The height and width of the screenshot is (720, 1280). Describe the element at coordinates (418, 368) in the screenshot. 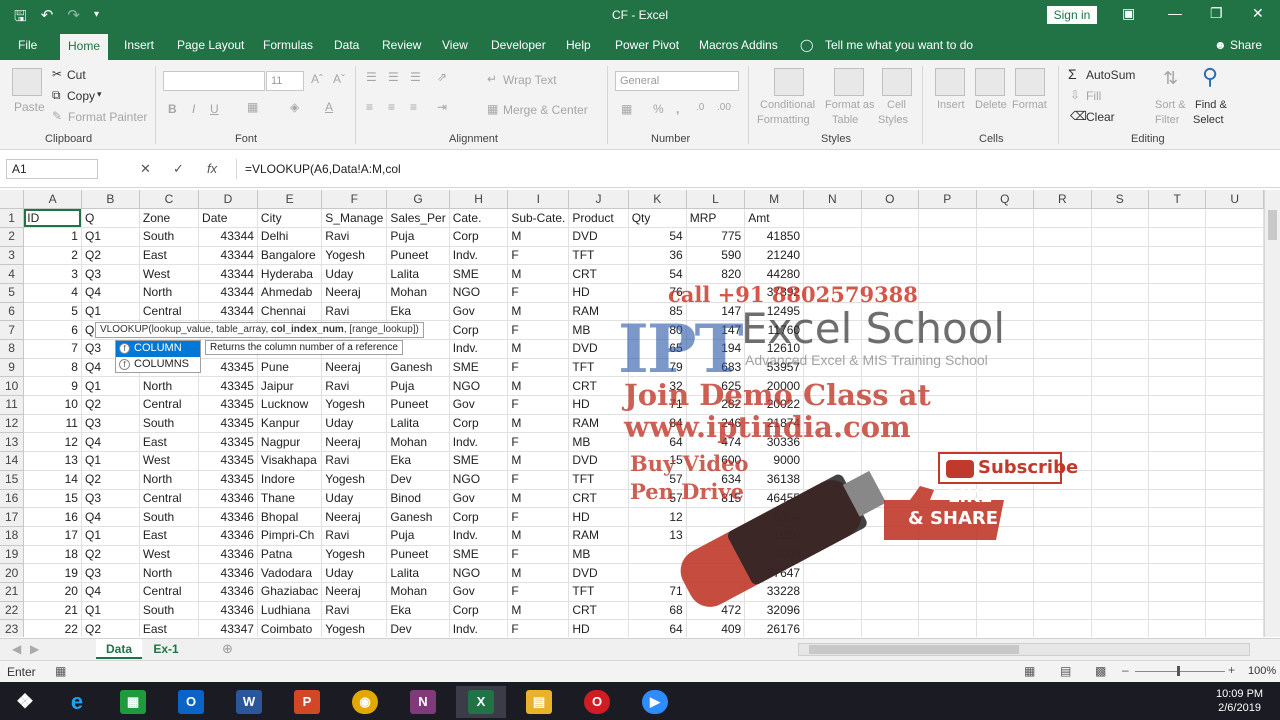

I see `cell: Ganesh` at that location.